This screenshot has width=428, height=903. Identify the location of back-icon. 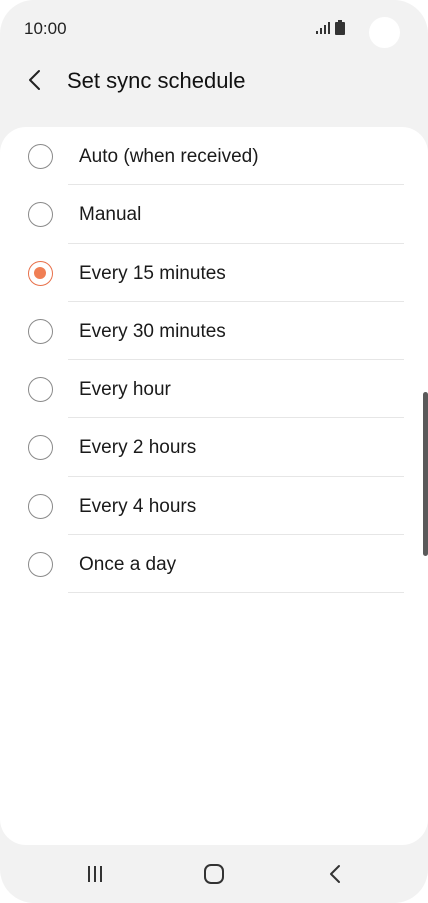
(335, 874).